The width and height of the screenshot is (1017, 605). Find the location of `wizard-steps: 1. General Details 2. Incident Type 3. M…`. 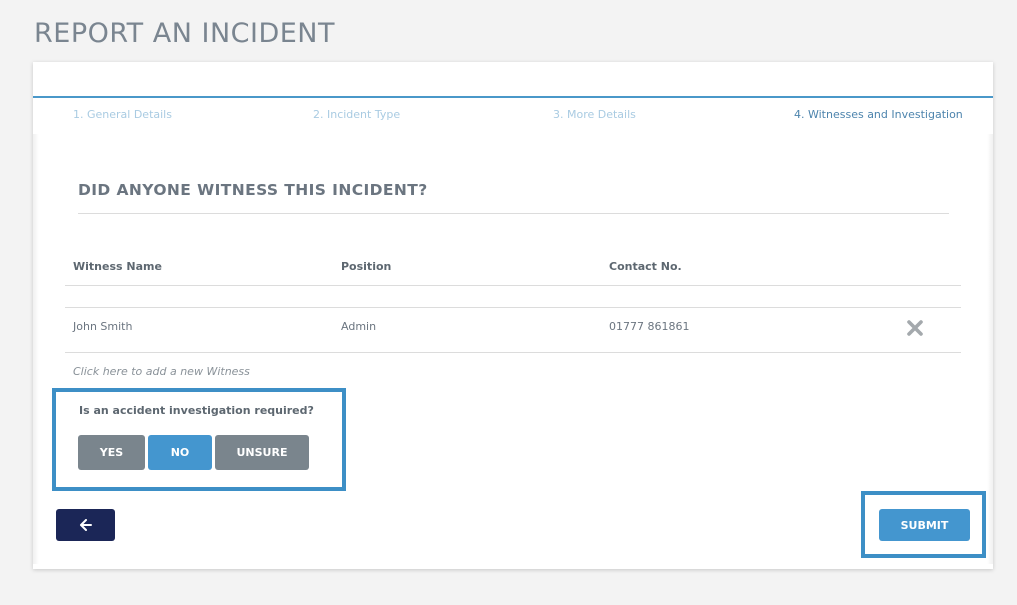

wizard-steps: 1. General Details 2. Incident Type 3. M… is located at coordinates (513, 116).